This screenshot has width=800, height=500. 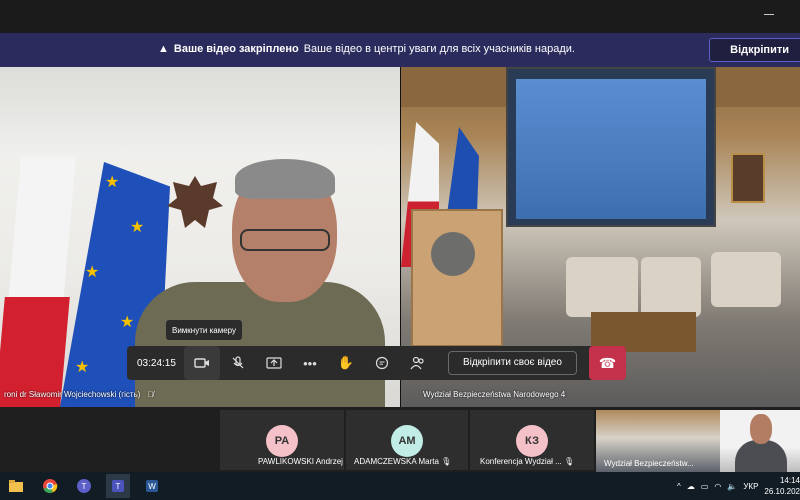 I want to click on clock-time: 14:14, so click(x=789, y=480).